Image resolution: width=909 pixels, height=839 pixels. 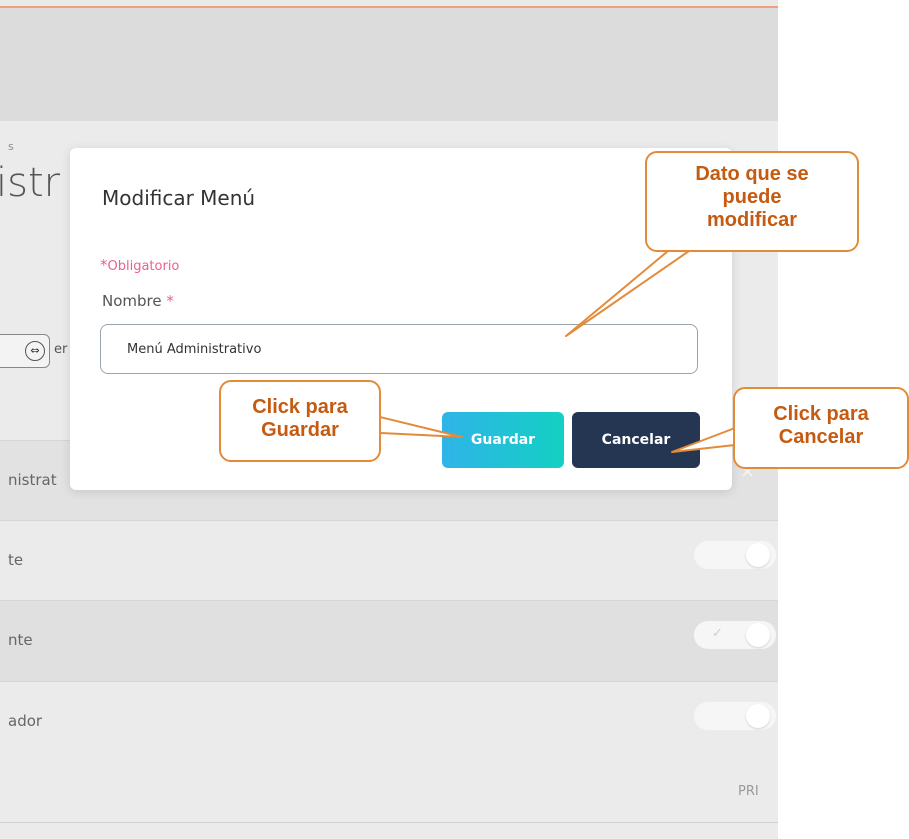 I want to click on row-label: nistrat, so click(x=32, y=480).